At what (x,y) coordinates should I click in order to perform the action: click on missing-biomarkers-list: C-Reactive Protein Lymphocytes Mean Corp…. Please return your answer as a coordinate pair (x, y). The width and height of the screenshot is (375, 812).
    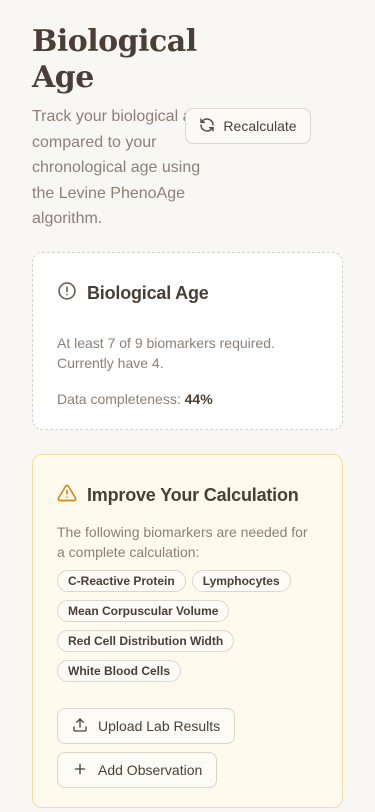
    Looking at the image, I should click on (182, 626).